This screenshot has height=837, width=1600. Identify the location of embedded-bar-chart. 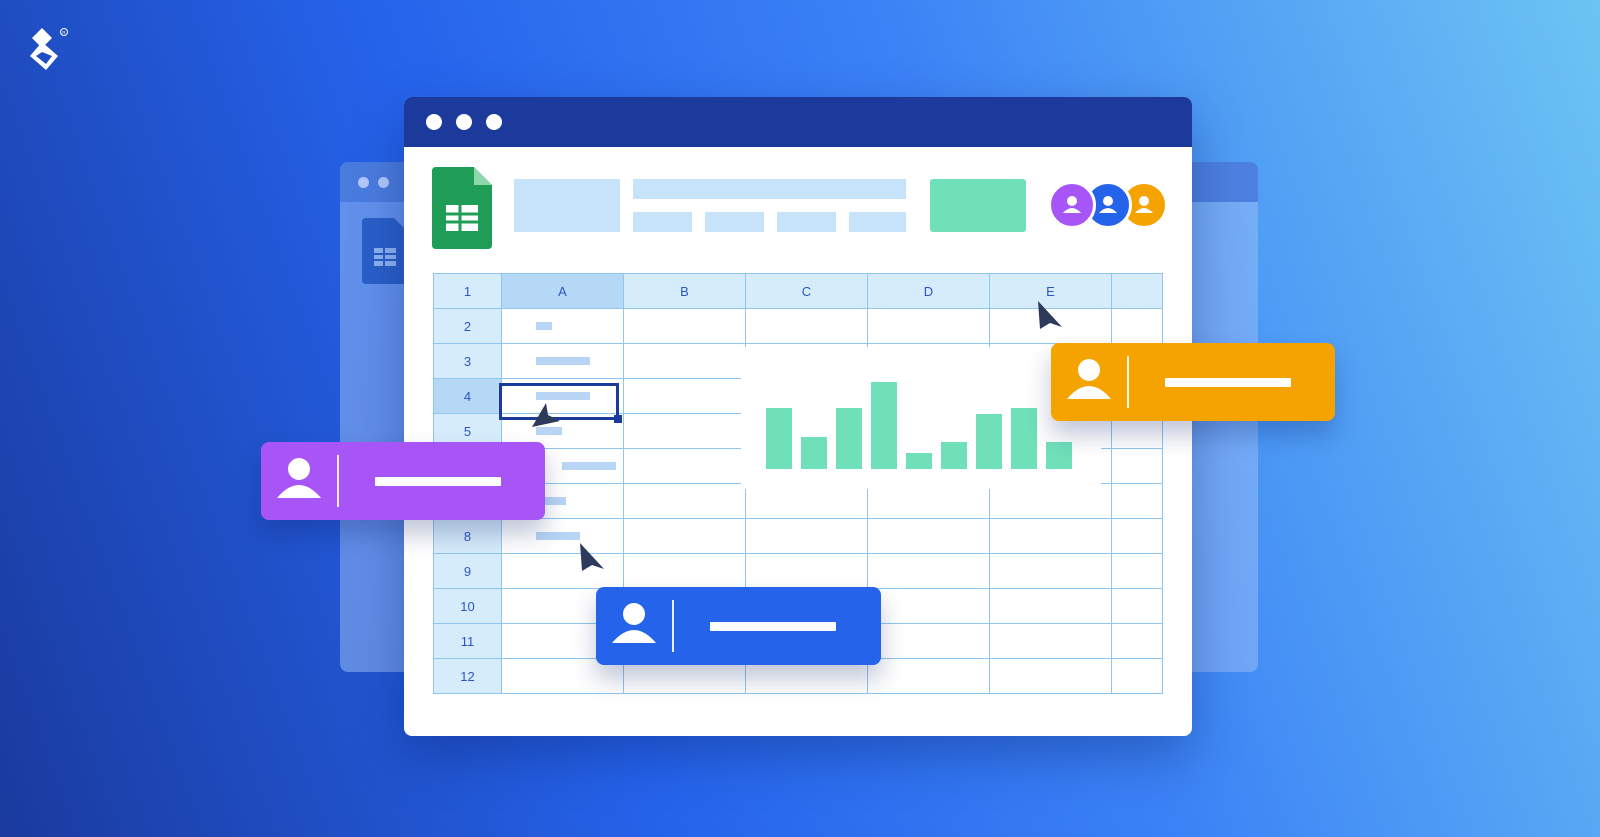
(921, 418).